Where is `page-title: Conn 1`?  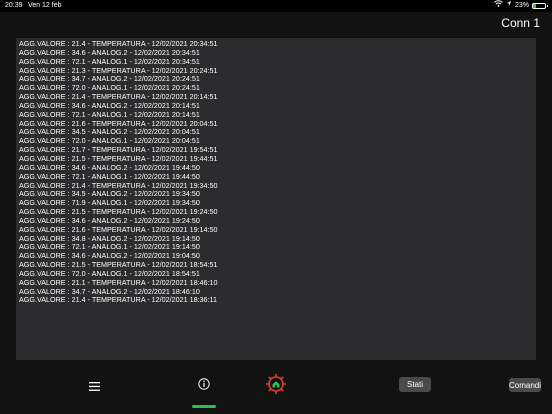
page-title: Conn 1 is located at coordinates (520, 23).